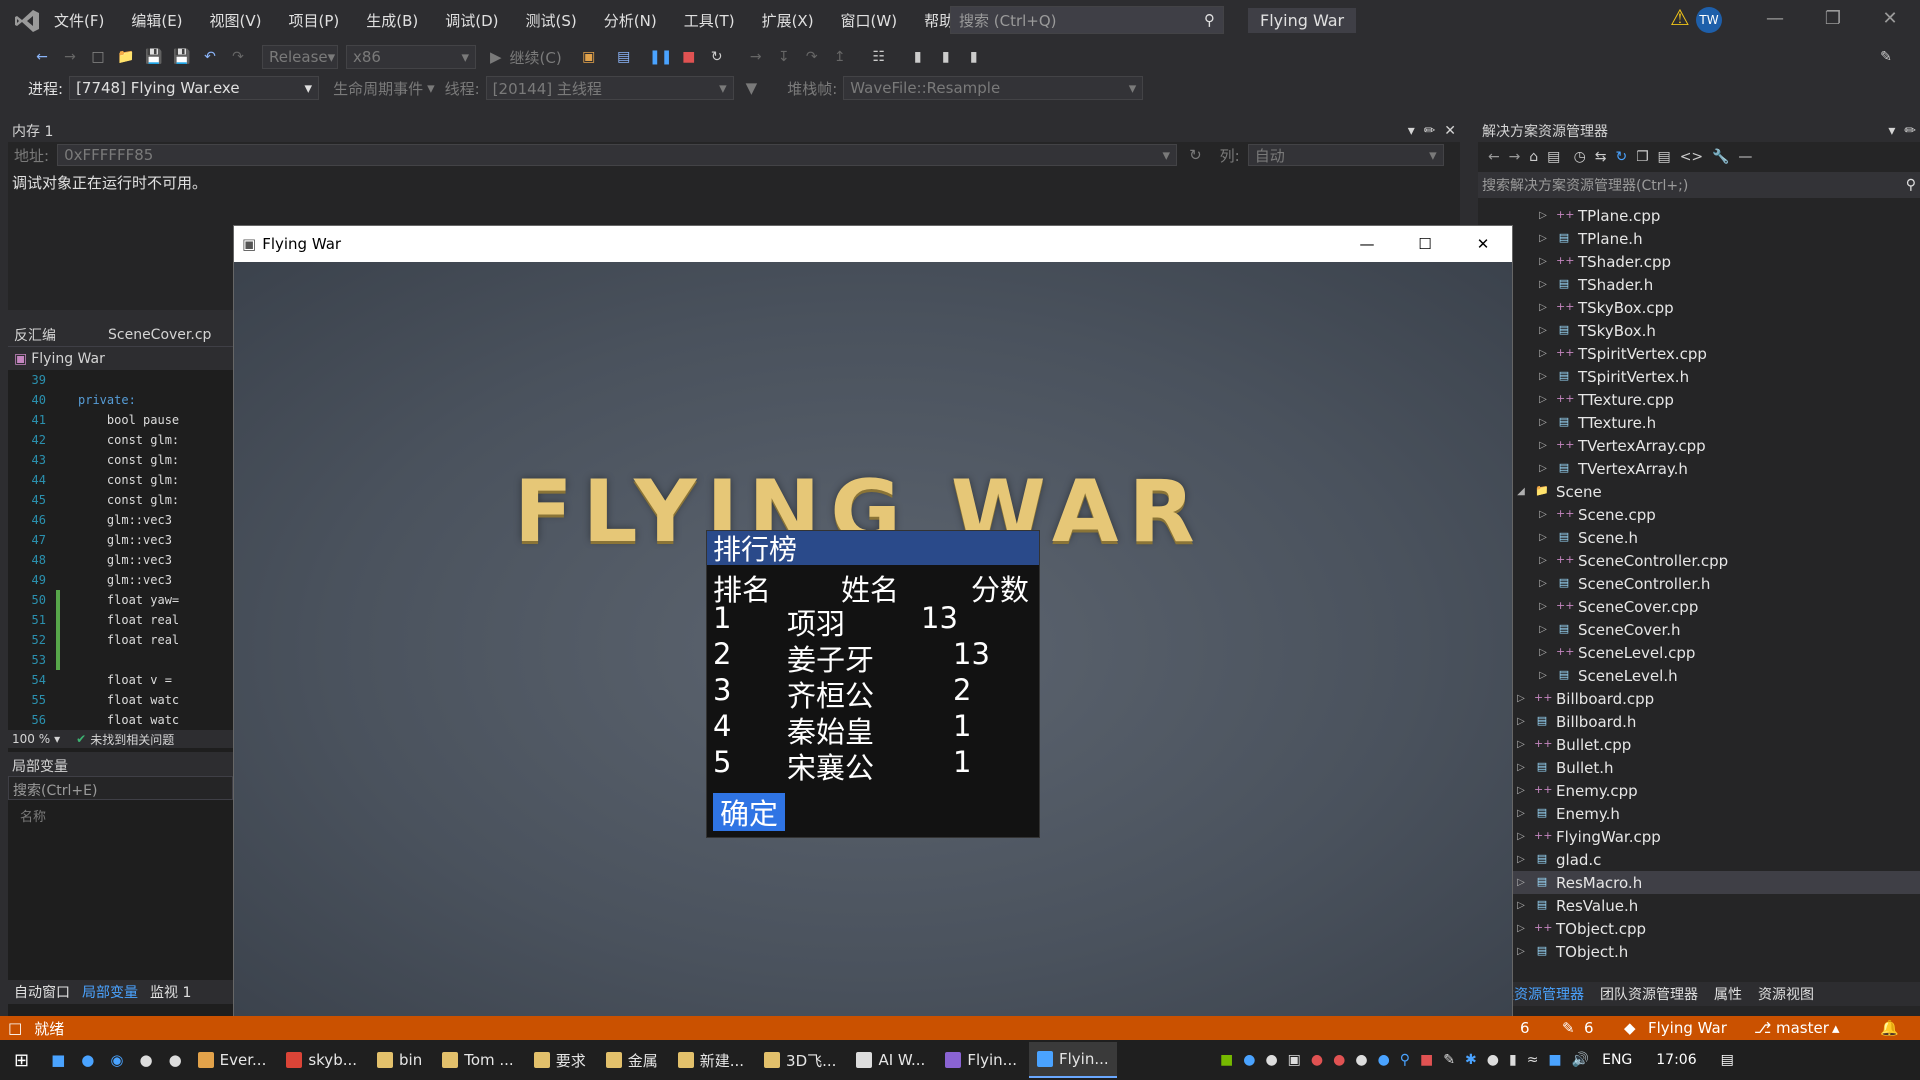 This screenshot has height=1080, width=1920. I want to click on restore-icon: ❐, so click(1833, 18).